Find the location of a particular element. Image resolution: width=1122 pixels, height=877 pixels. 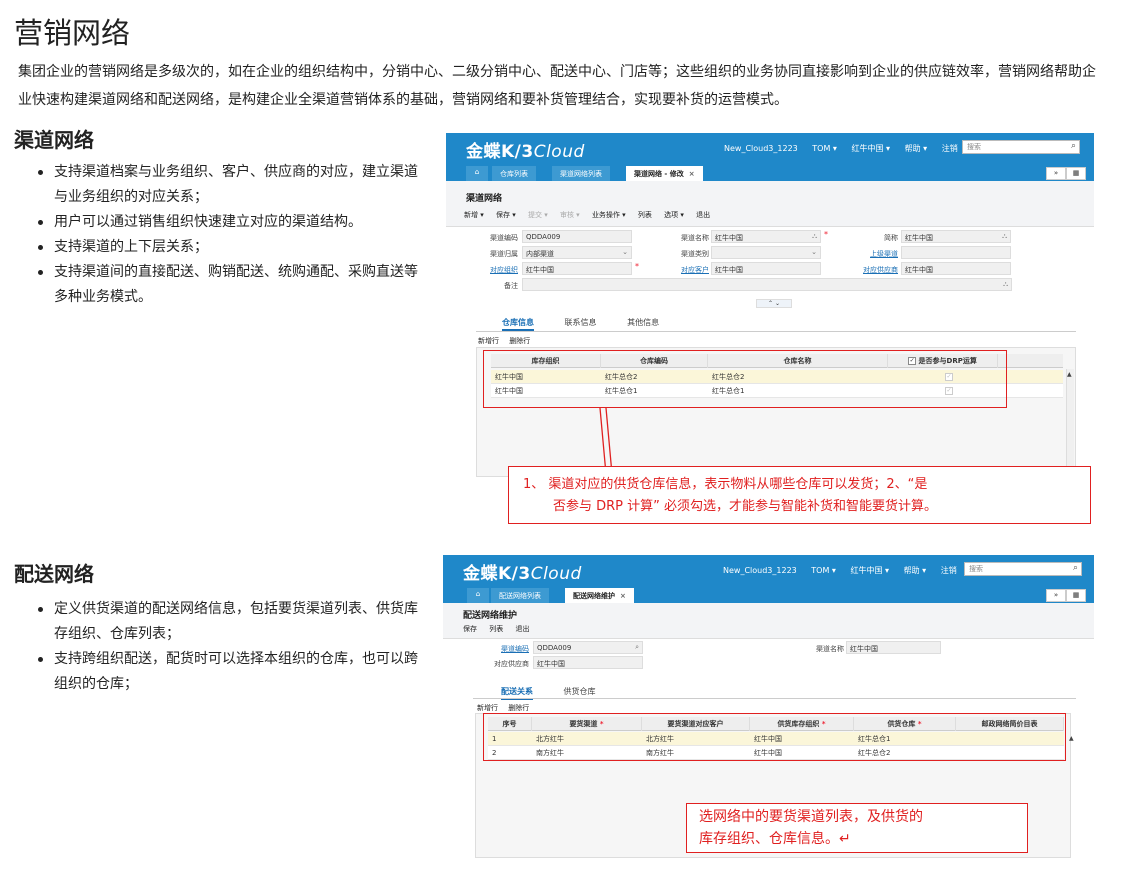

remark-label: 备注 is located at coordinates (511, 286).